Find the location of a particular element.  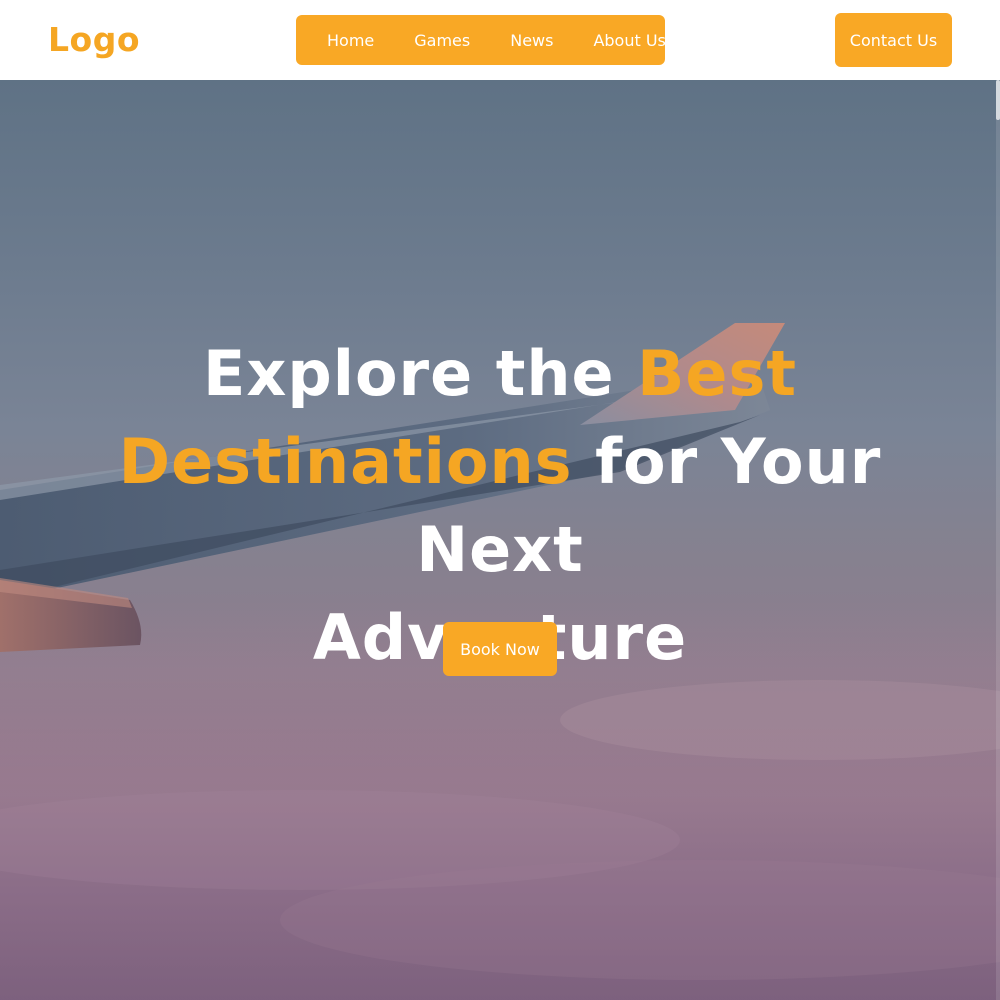

headline-part-1: Explore the is located at coordinates (420, 373).